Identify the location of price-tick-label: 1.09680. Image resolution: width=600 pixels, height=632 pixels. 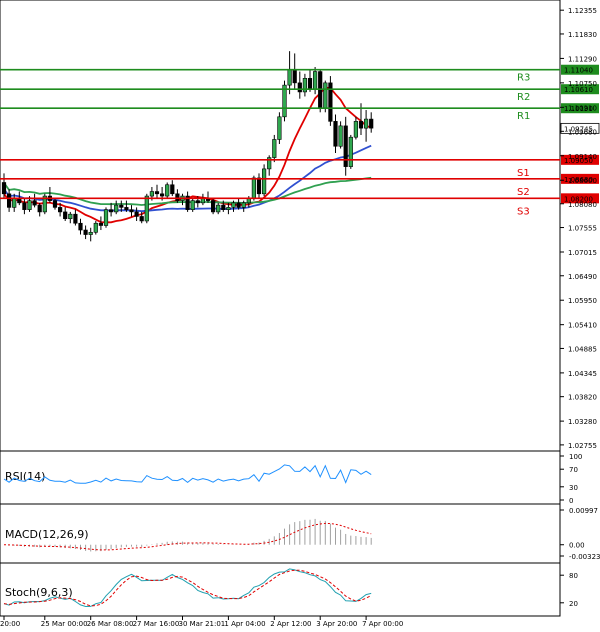
(582, 132).